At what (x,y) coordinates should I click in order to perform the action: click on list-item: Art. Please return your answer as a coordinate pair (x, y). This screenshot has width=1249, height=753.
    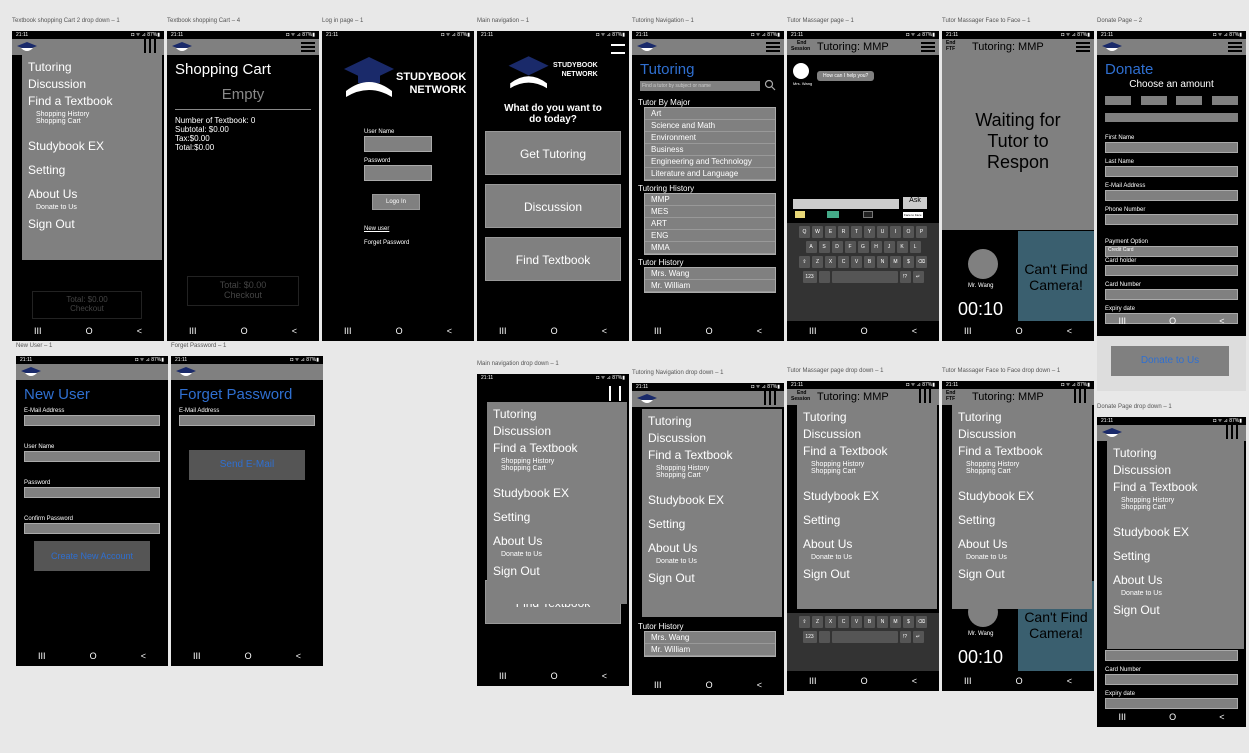
    Looking at the image, I should click on (710, 114).